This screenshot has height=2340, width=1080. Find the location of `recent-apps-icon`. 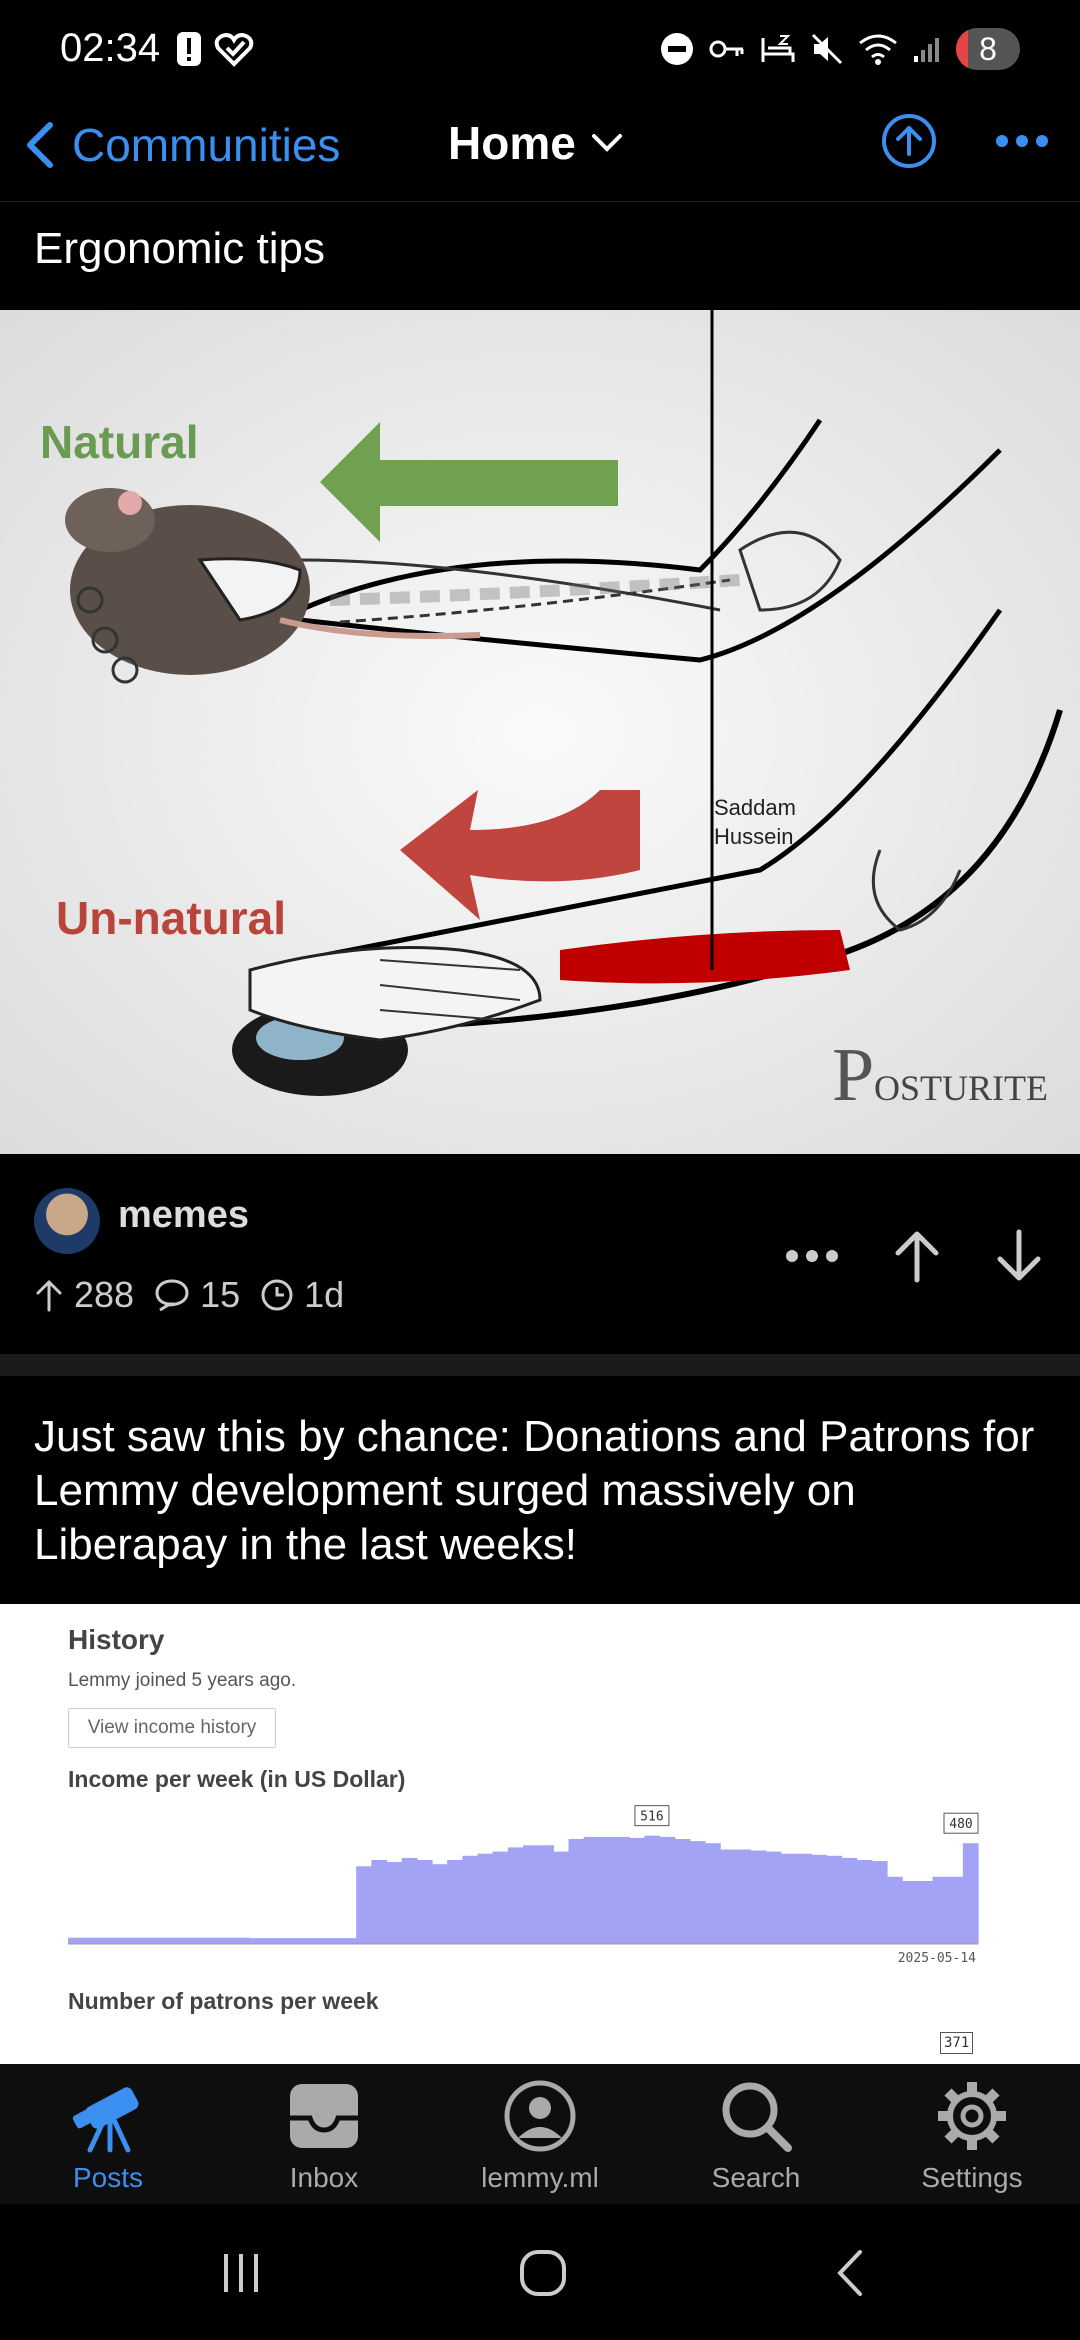

recent-apps-icon is located at coordinates (241, 2273).